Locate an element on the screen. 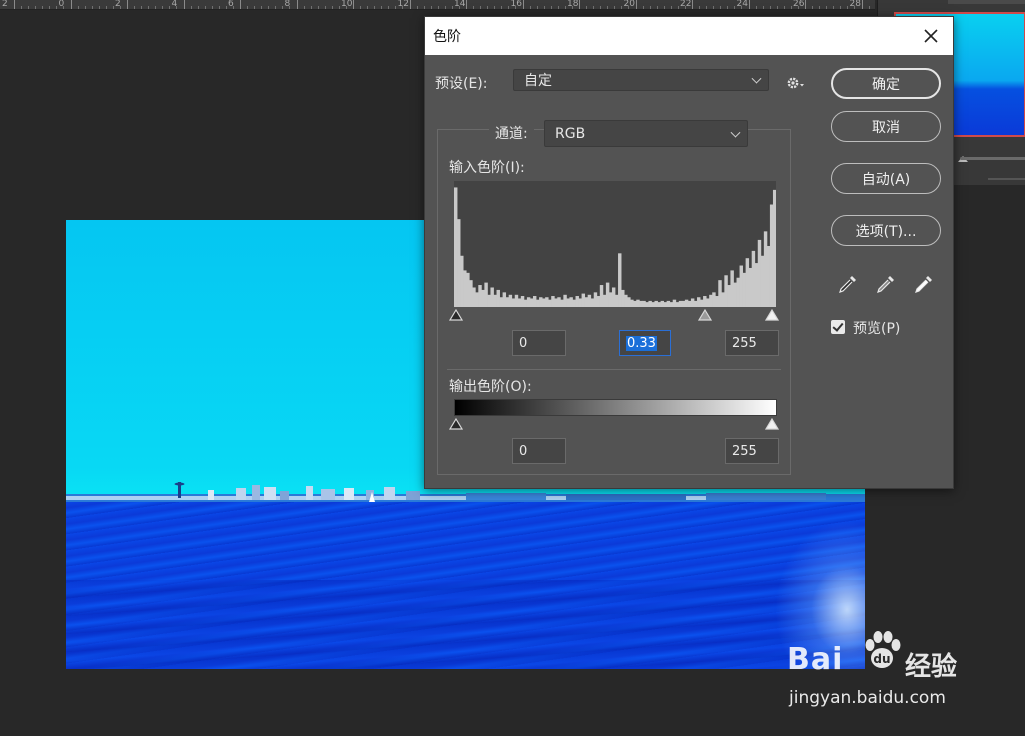 This screenshot has height=736, width=1025. panel-header-bar is located at coordinates (986, 2).